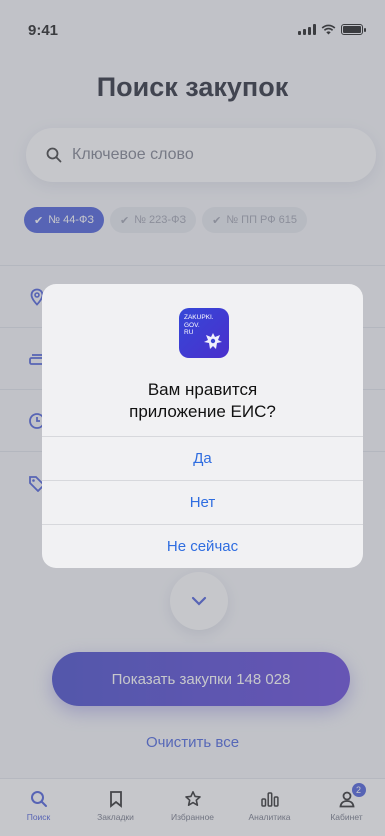 This screenshot has height=836, width=385. What do you see at coordinates (213, 341) in the screenshot?
I see `eagle-emblem-icon` at bounding box center [213, 341].